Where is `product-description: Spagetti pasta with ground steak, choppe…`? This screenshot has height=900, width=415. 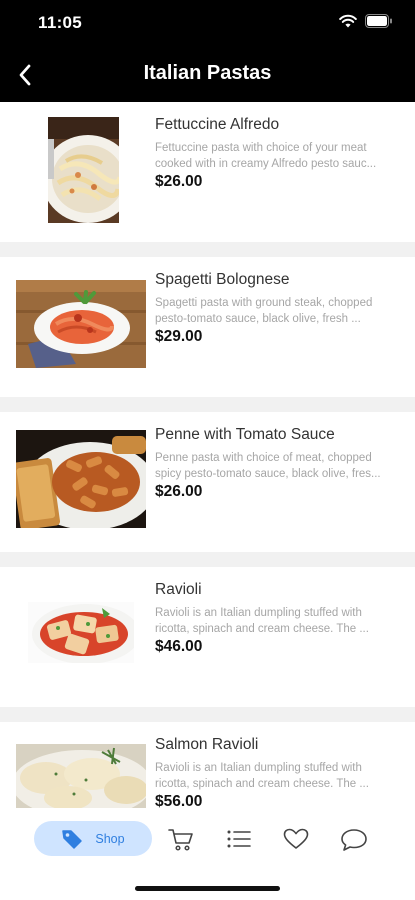
product-description: Spagetti pasta with ground steak, choppe… is located at coordinates (264, 311).